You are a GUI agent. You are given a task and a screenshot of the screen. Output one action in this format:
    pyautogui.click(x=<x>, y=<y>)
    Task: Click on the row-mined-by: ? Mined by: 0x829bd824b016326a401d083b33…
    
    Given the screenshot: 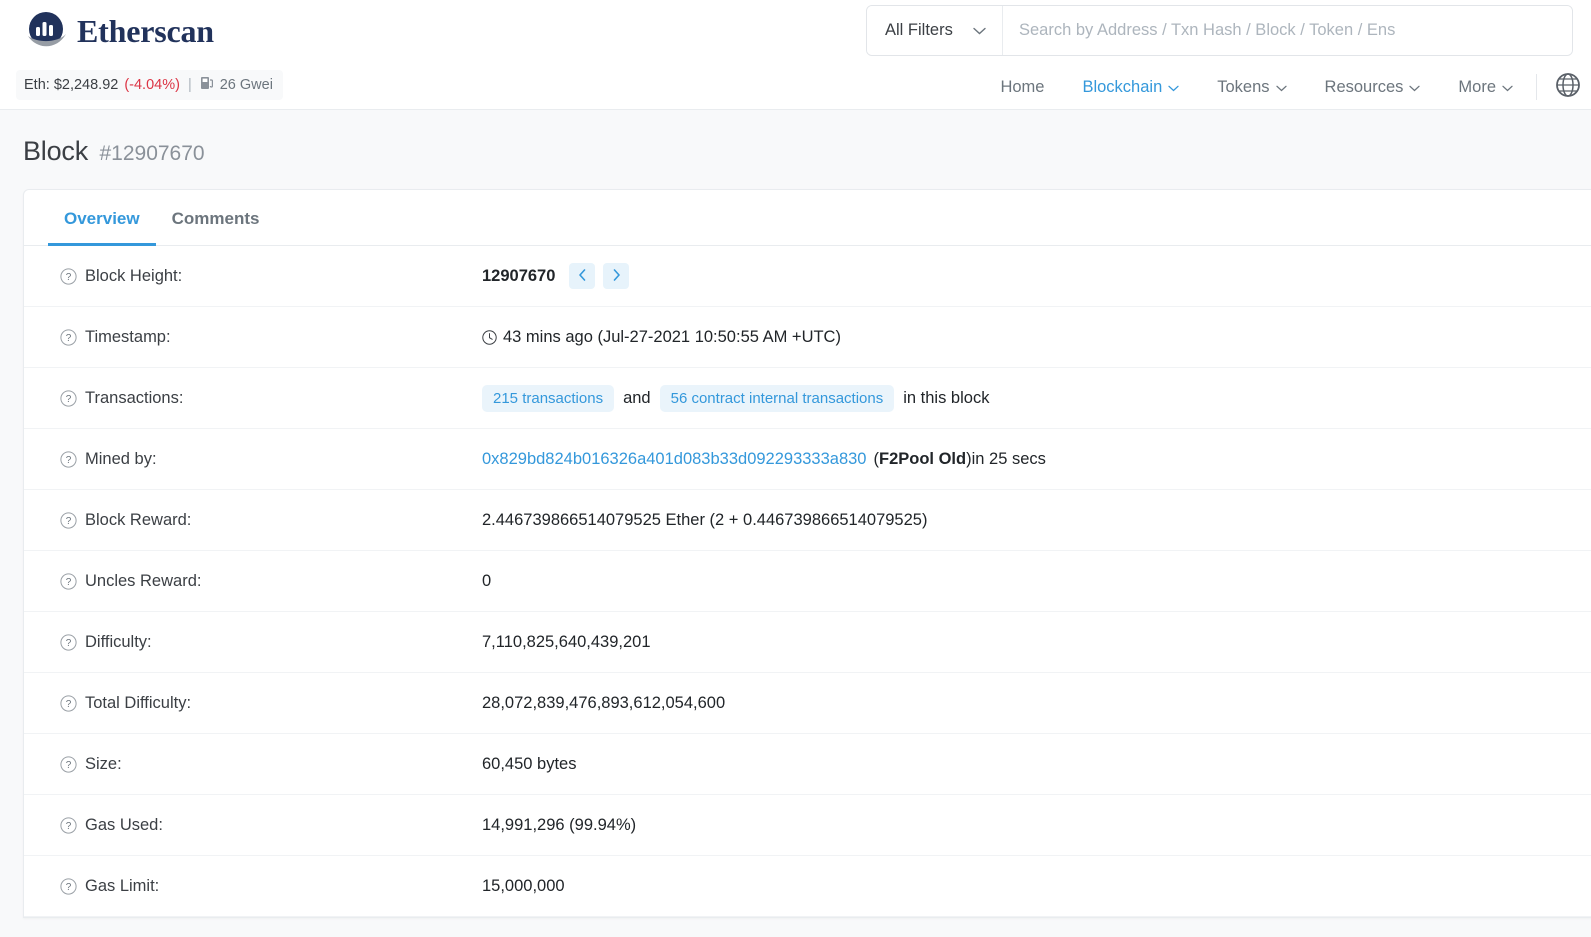 What is the action you would take?
    pyautogui.click(x=807, y=459)
    